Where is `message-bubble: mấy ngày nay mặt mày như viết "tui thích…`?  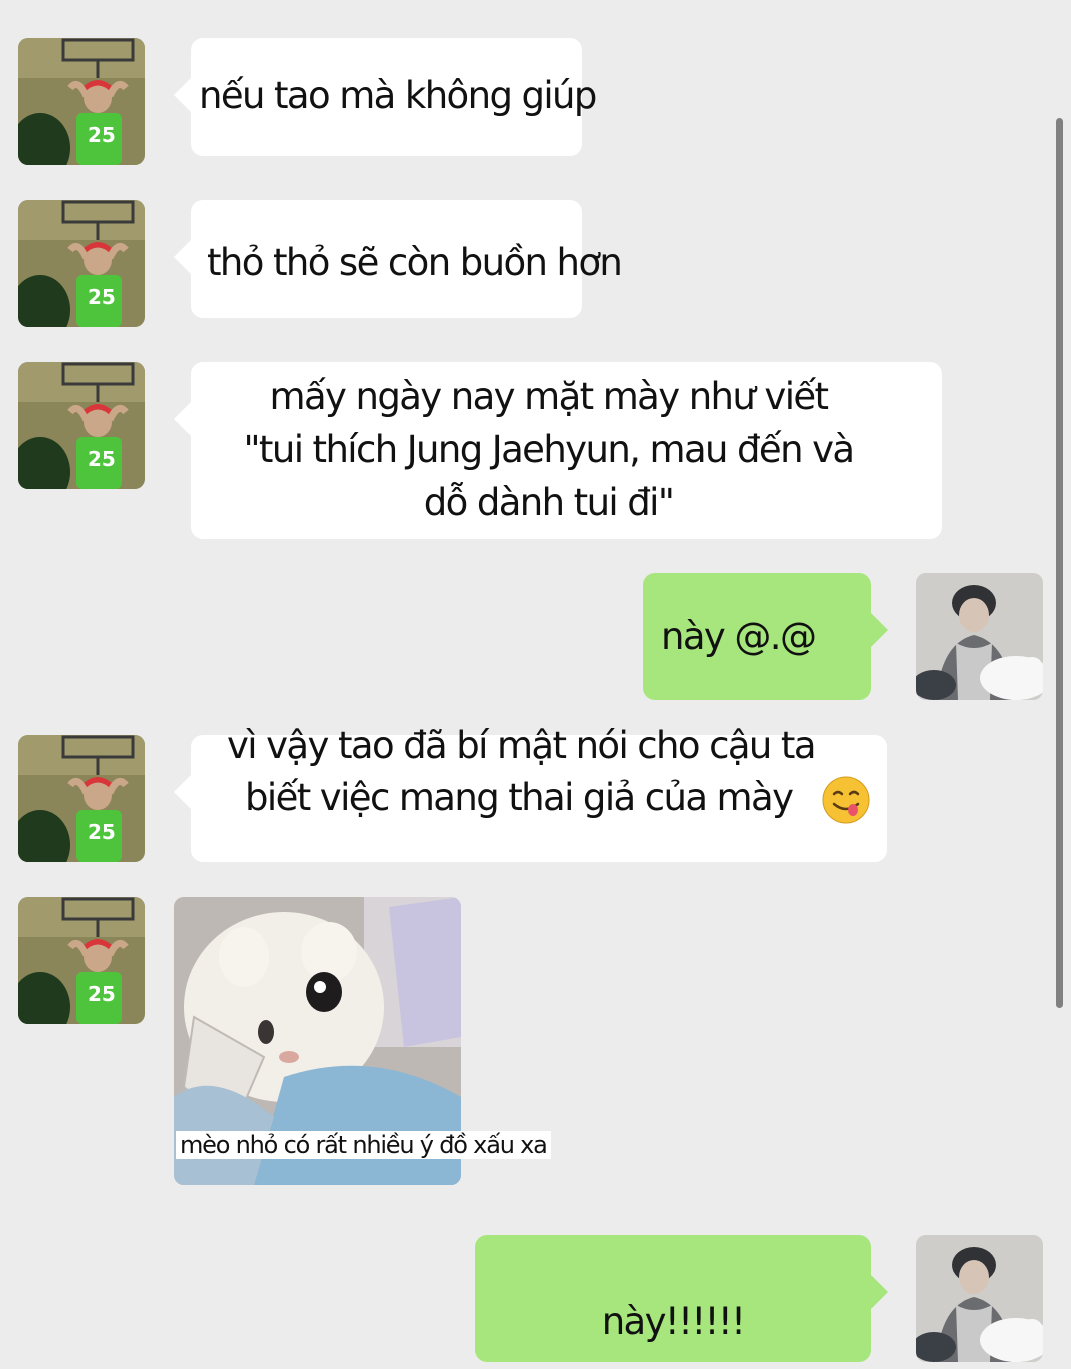
message-bubble: mấy ngày nay mặt mày như viết "tui thích… is located at coordinates (558, 450).